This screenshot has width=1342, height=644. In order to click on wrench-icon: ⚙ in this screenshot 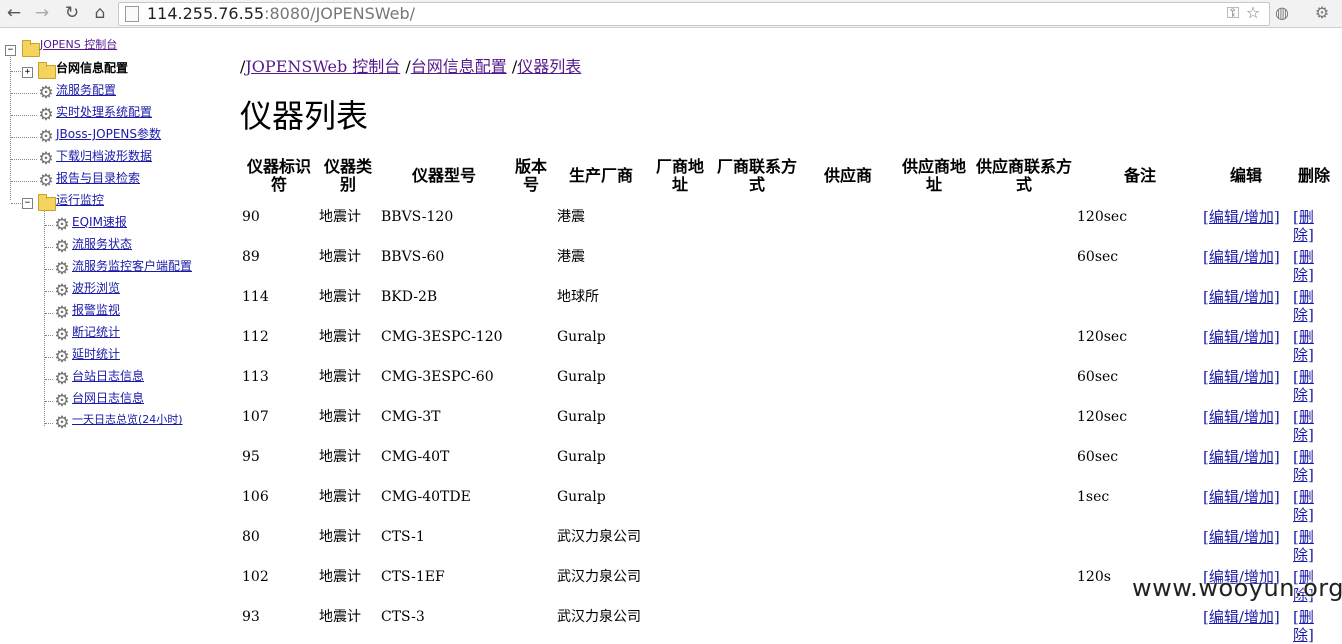, I will do `click(1322, 13)`.